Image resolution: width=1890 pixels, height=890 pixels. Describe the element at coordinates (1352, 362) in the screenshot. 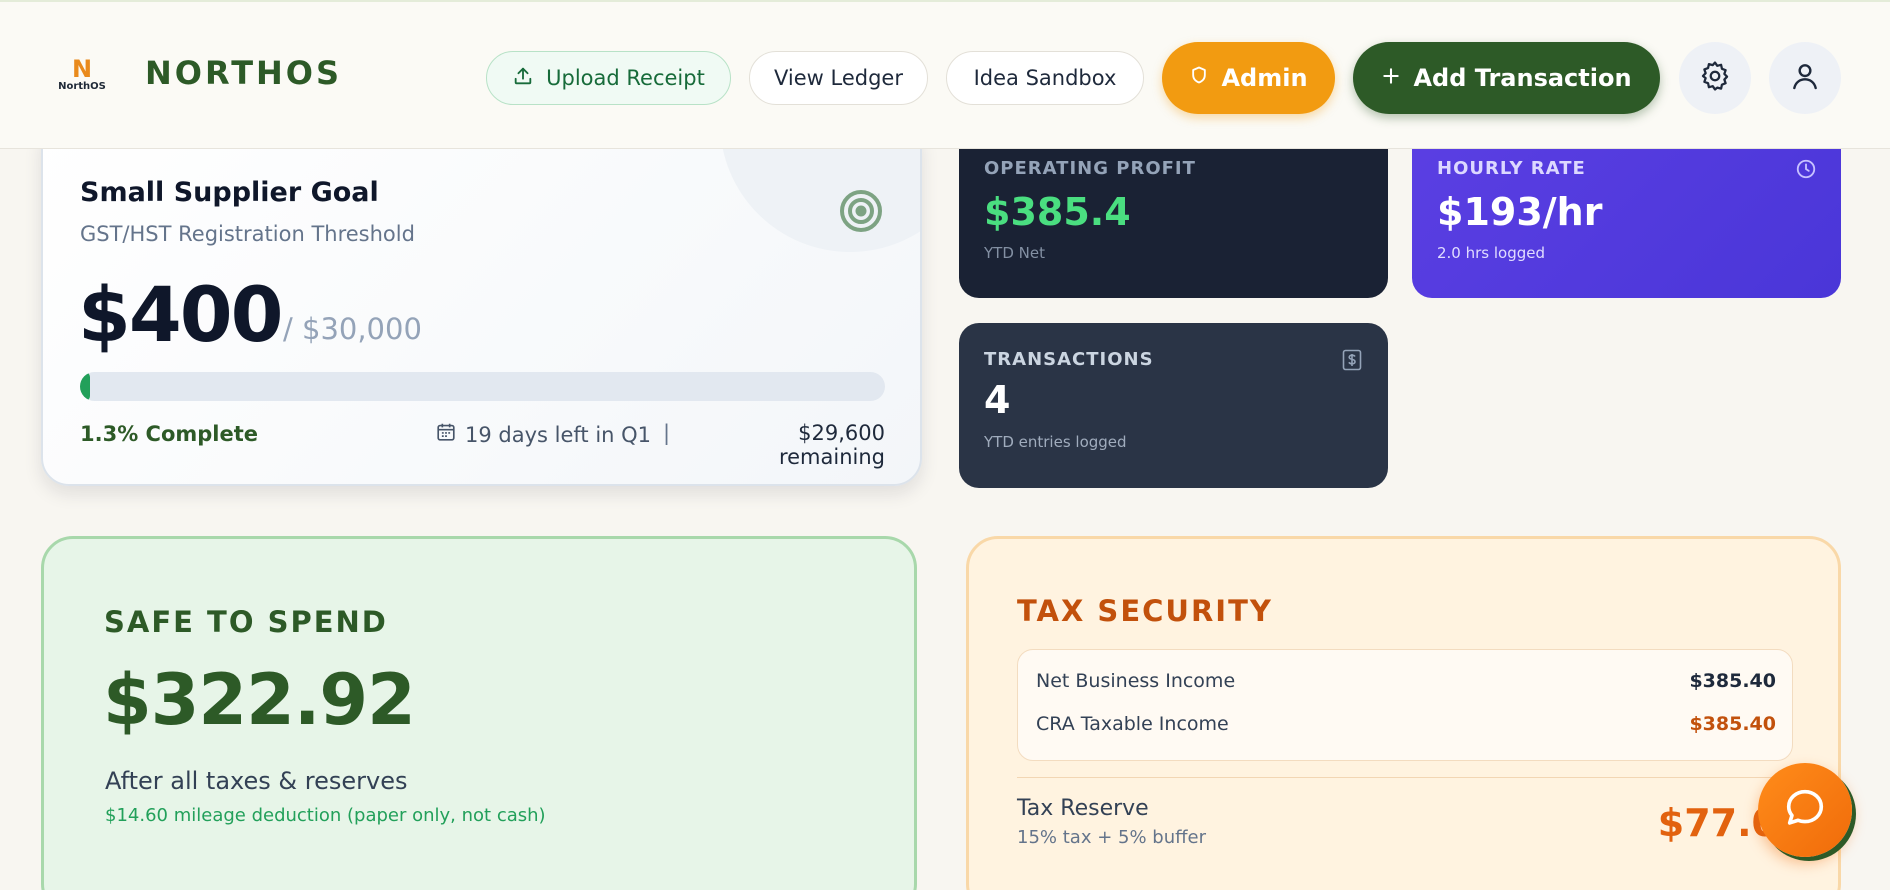

I see `receipt-icon` at that location.